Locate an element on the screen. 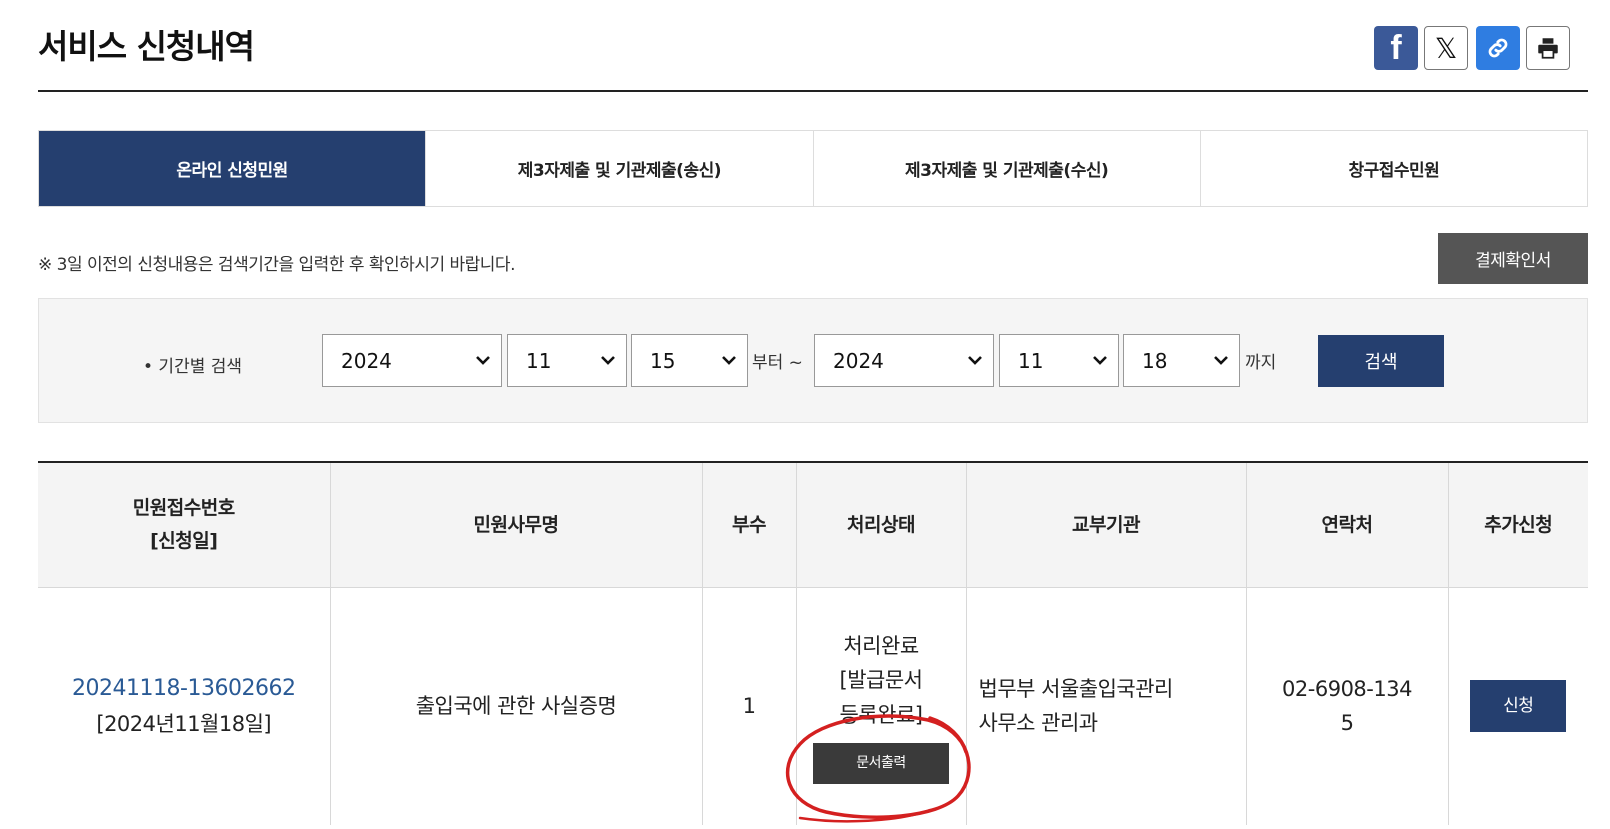  receipt-cell: 20241118-13602662 [2024년11월18일] is located at coordinates (184, 706).